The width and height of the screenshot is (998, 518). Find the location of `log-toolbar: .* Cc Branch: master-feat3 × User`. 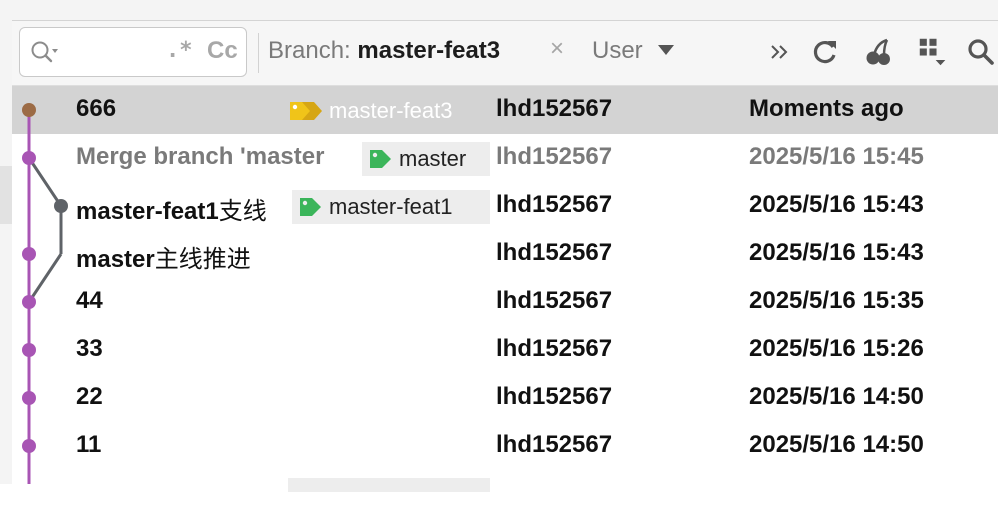

log-toolbar: .* Cc Branch: master-feat3 × User is located at coordinates (505, 53).